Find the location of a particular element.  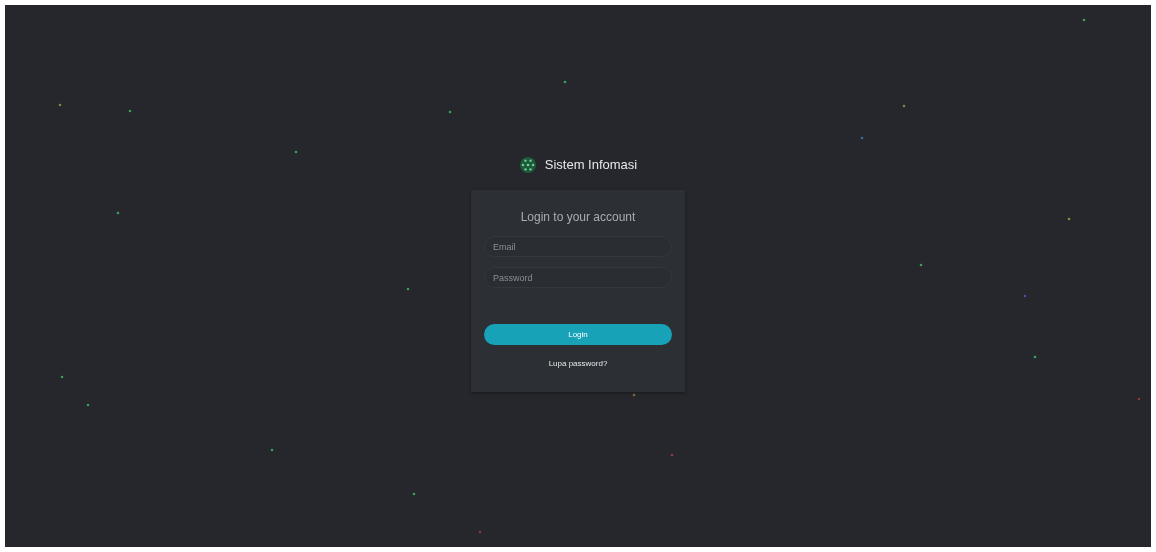

email-field: Email is located at coordinates (578, 246).